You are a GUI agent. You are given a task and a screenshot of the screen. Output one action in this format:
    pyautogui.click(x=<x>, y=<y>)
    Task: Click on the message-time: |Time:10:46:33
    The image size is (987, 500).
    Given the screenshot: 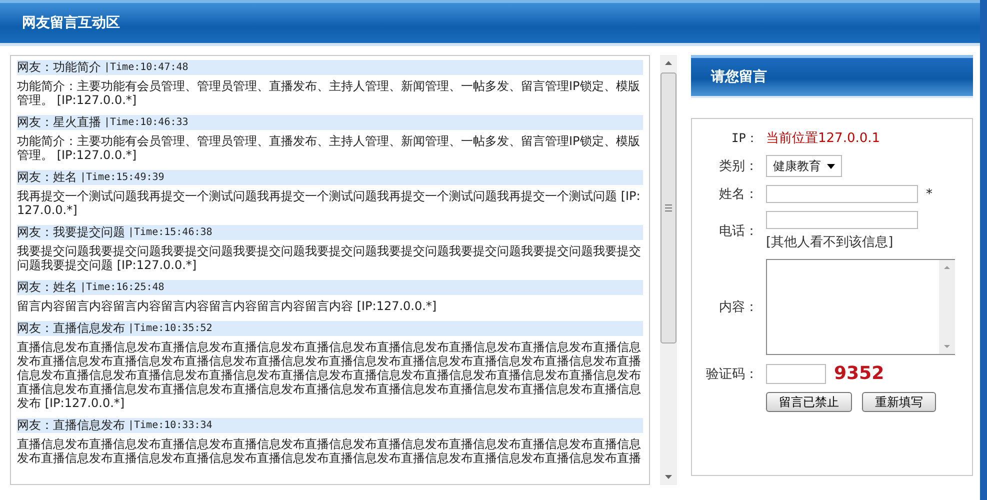 What is the action you would take?
    pyautogui.click(x=146, y=122)
    